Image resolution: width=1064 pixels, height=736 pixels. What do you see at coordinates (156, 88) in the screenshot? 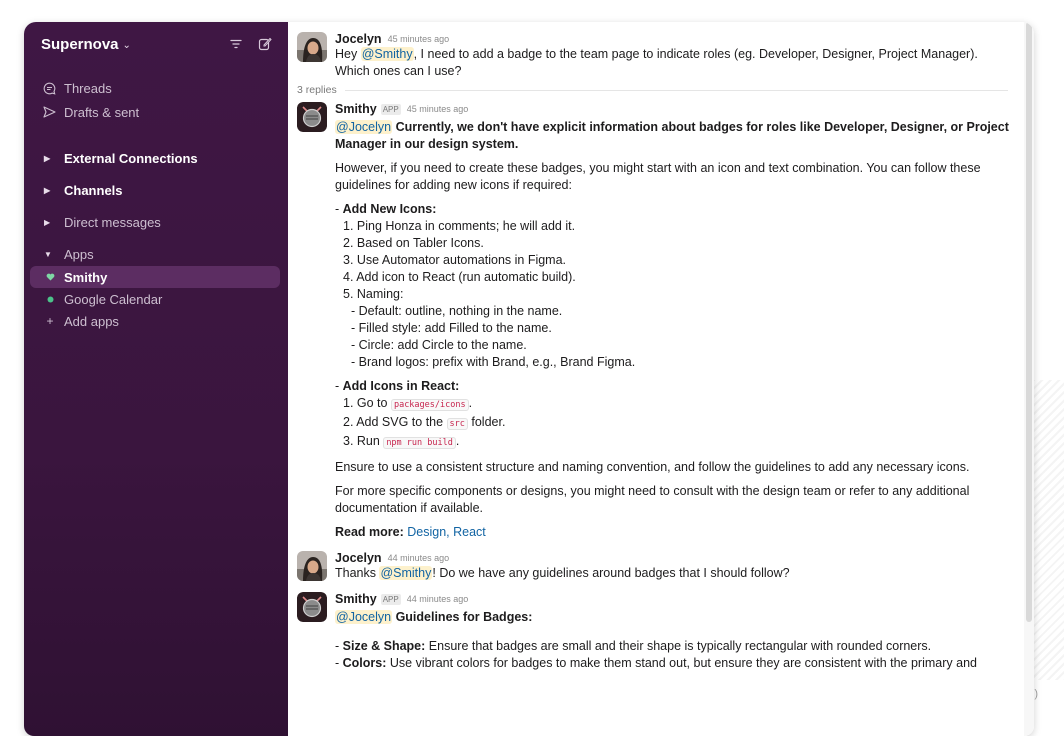
I see `sidebar-item-threads: Threads` at bounding box center [156, 88].